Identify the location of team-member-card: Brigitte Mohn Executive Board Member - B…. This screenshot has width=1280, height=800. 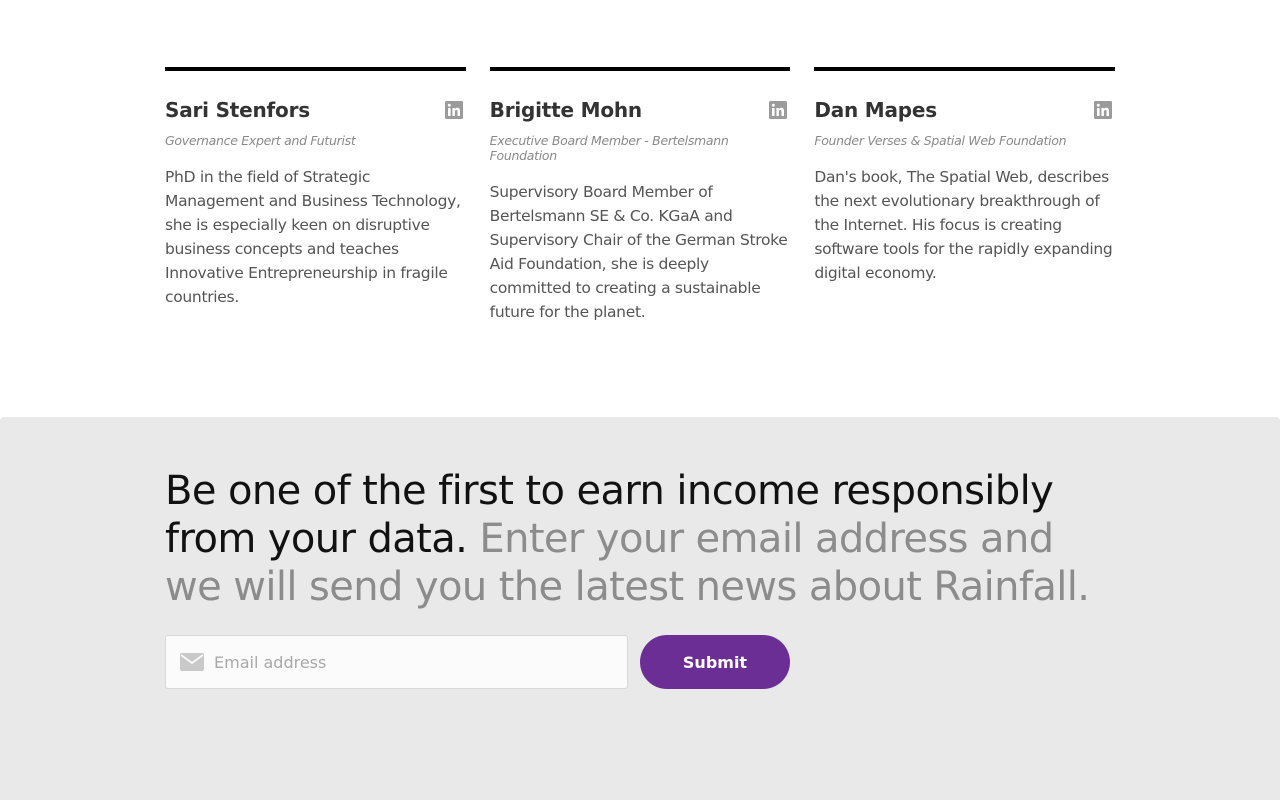
(640, 195).